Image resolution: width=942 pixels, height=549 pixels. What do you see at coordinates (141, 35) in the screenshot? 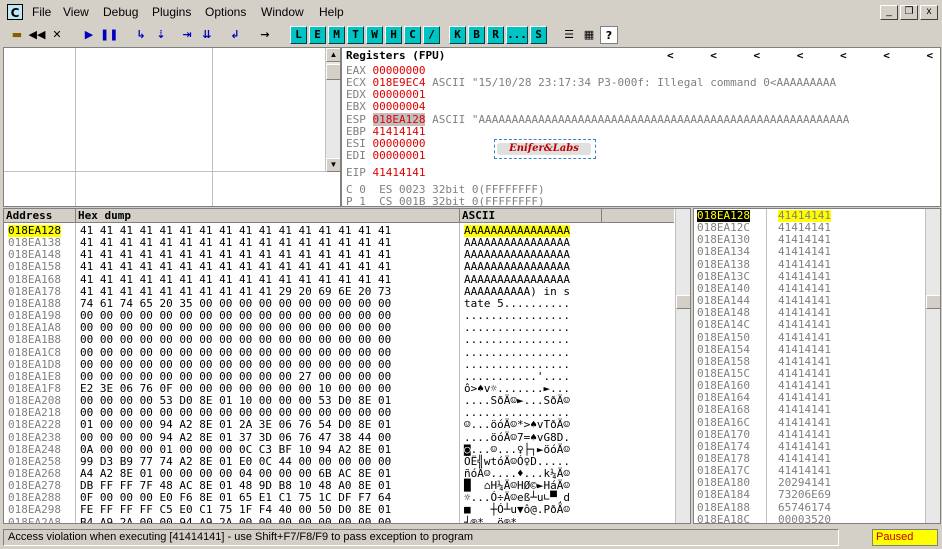
I see `step-into-icon: ↳` at bounding box center [141, 35].